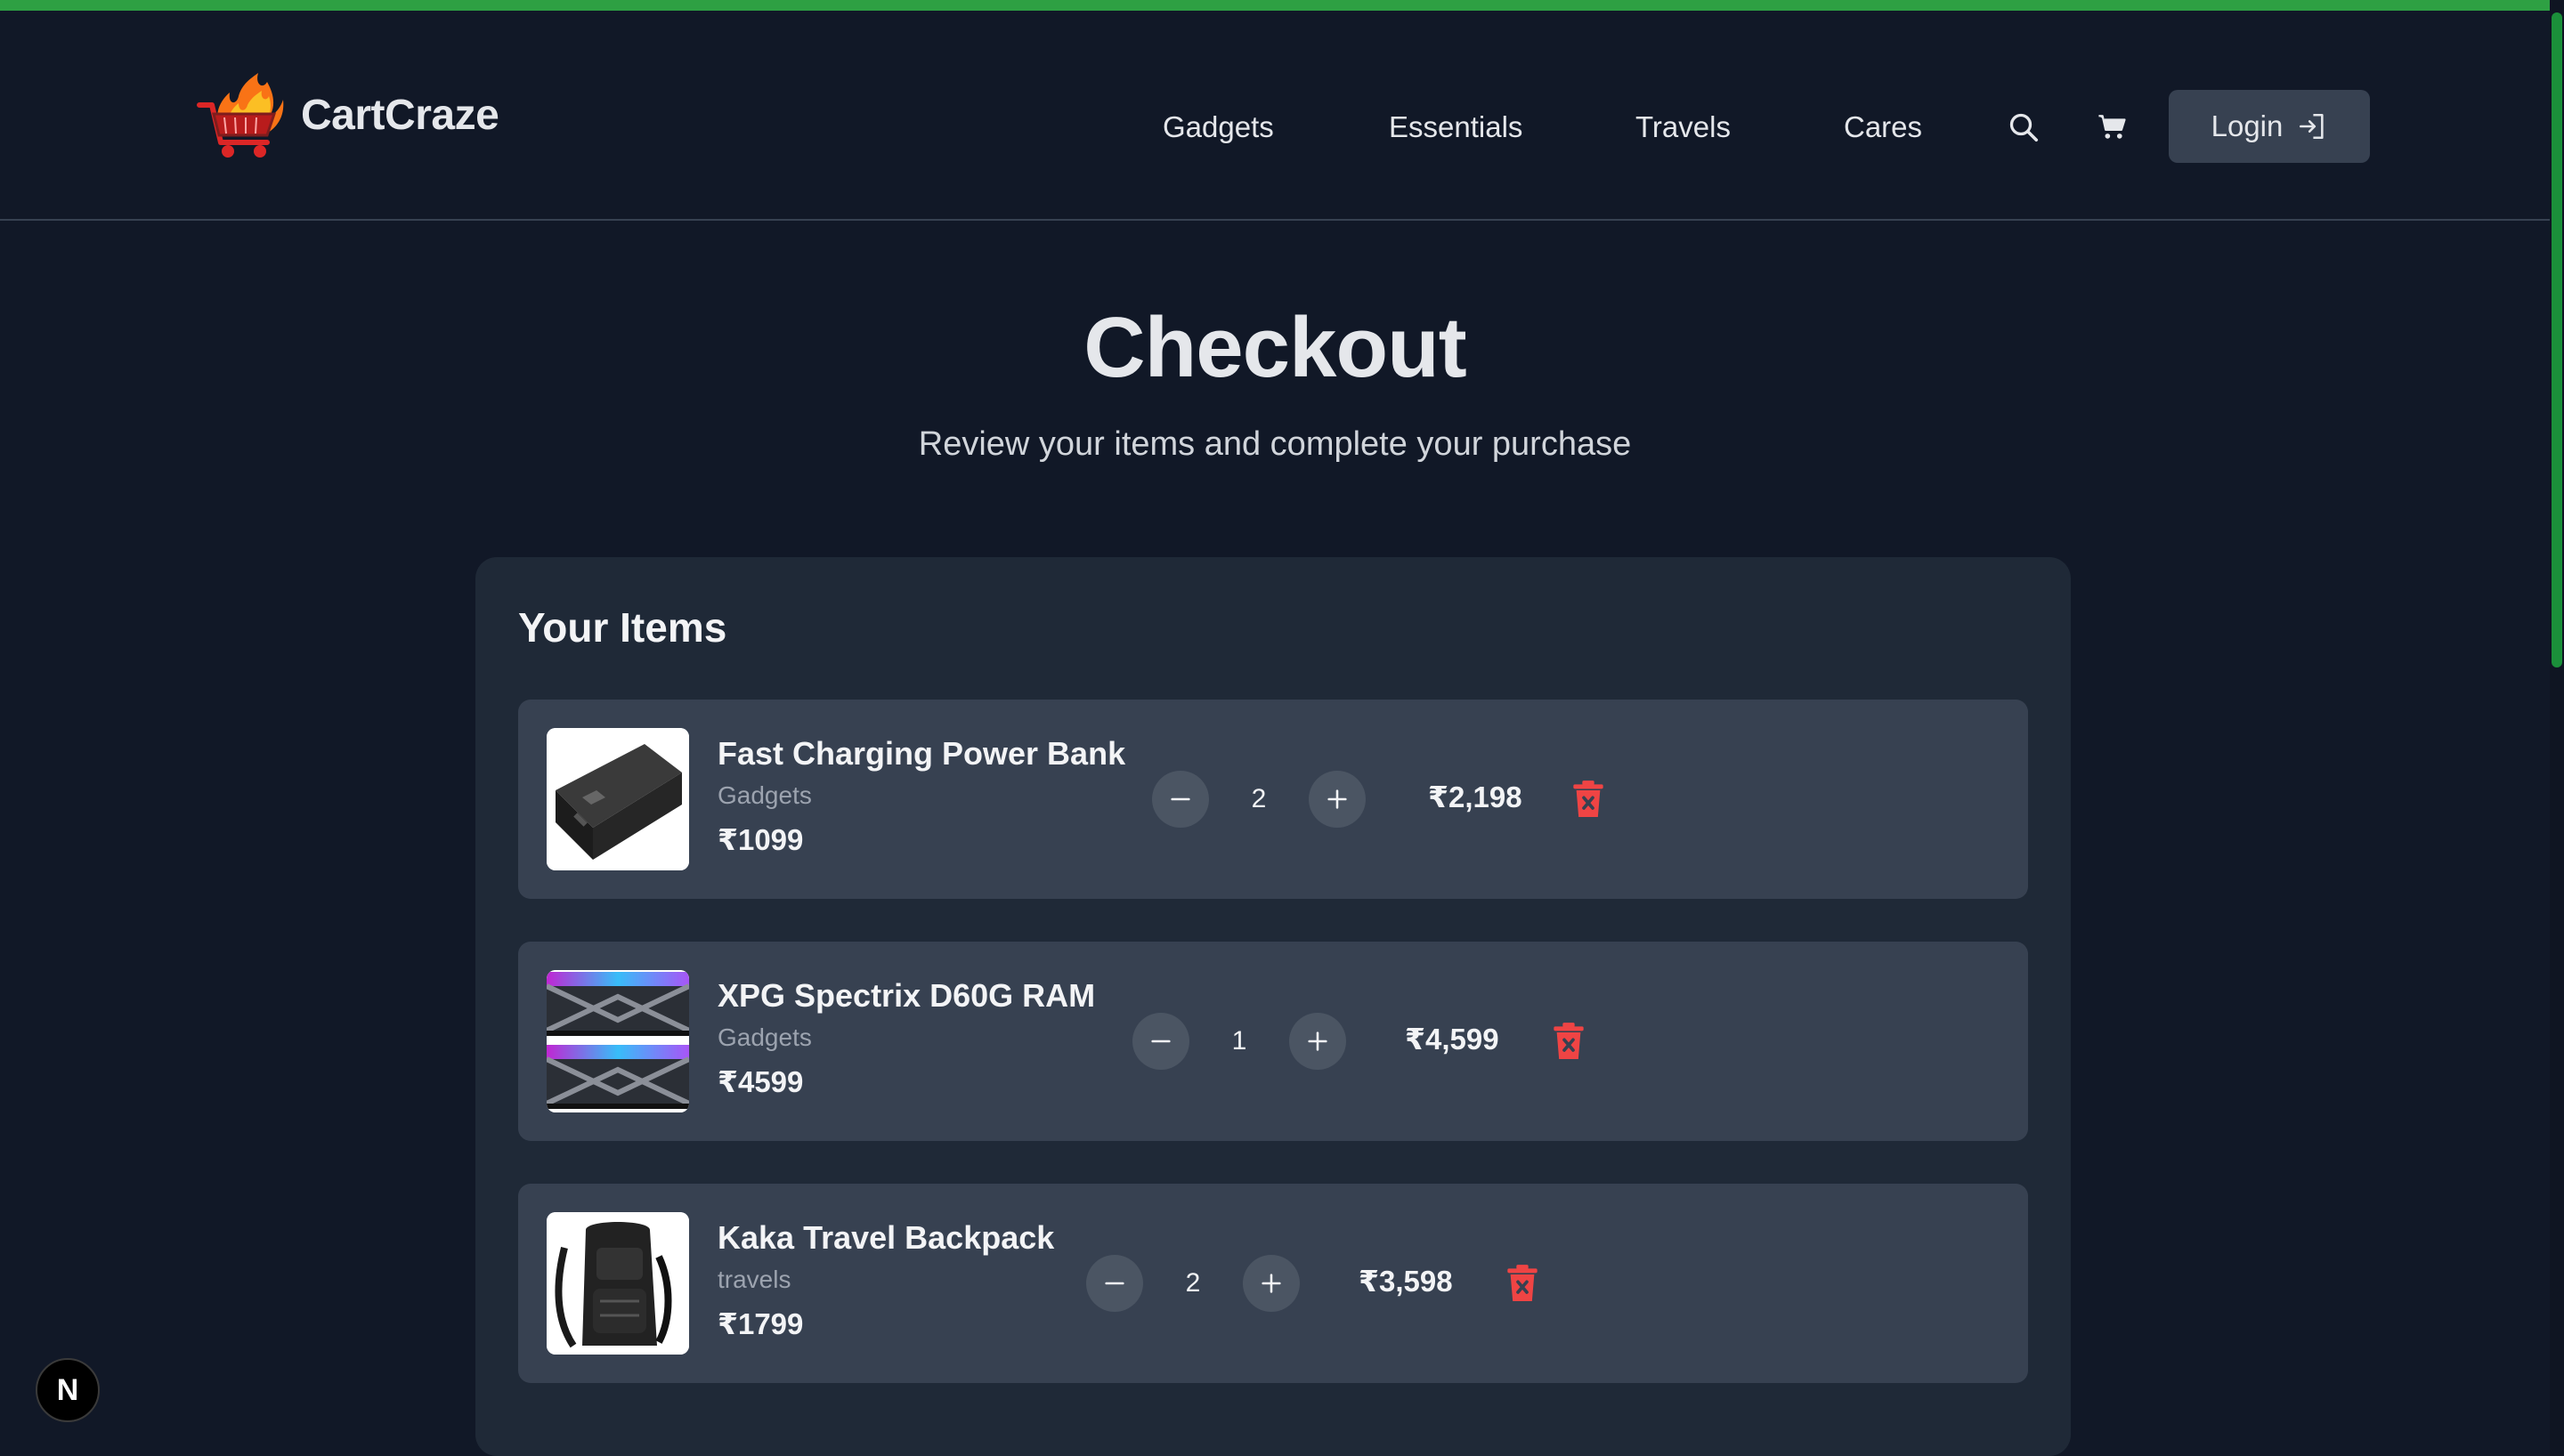 The height and width of the screenshot is (1456, 2564). I want to click on ram-image, so click(618, 1041).